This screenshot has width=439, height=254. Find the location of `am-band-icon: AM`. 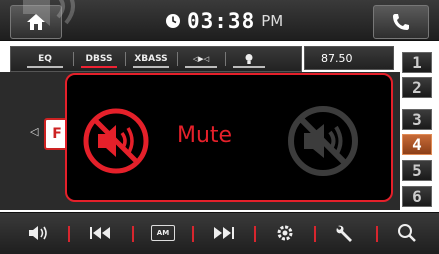

am-band-icon: AM is located at coordinates (163, 233).